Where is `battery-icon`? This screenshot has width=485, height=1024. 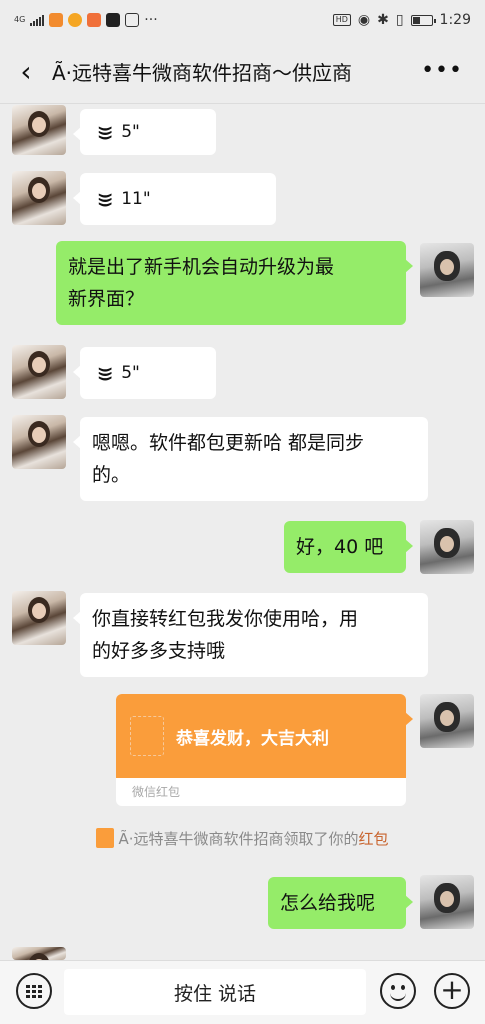 battery-icon is located at coordinates (423, 20).